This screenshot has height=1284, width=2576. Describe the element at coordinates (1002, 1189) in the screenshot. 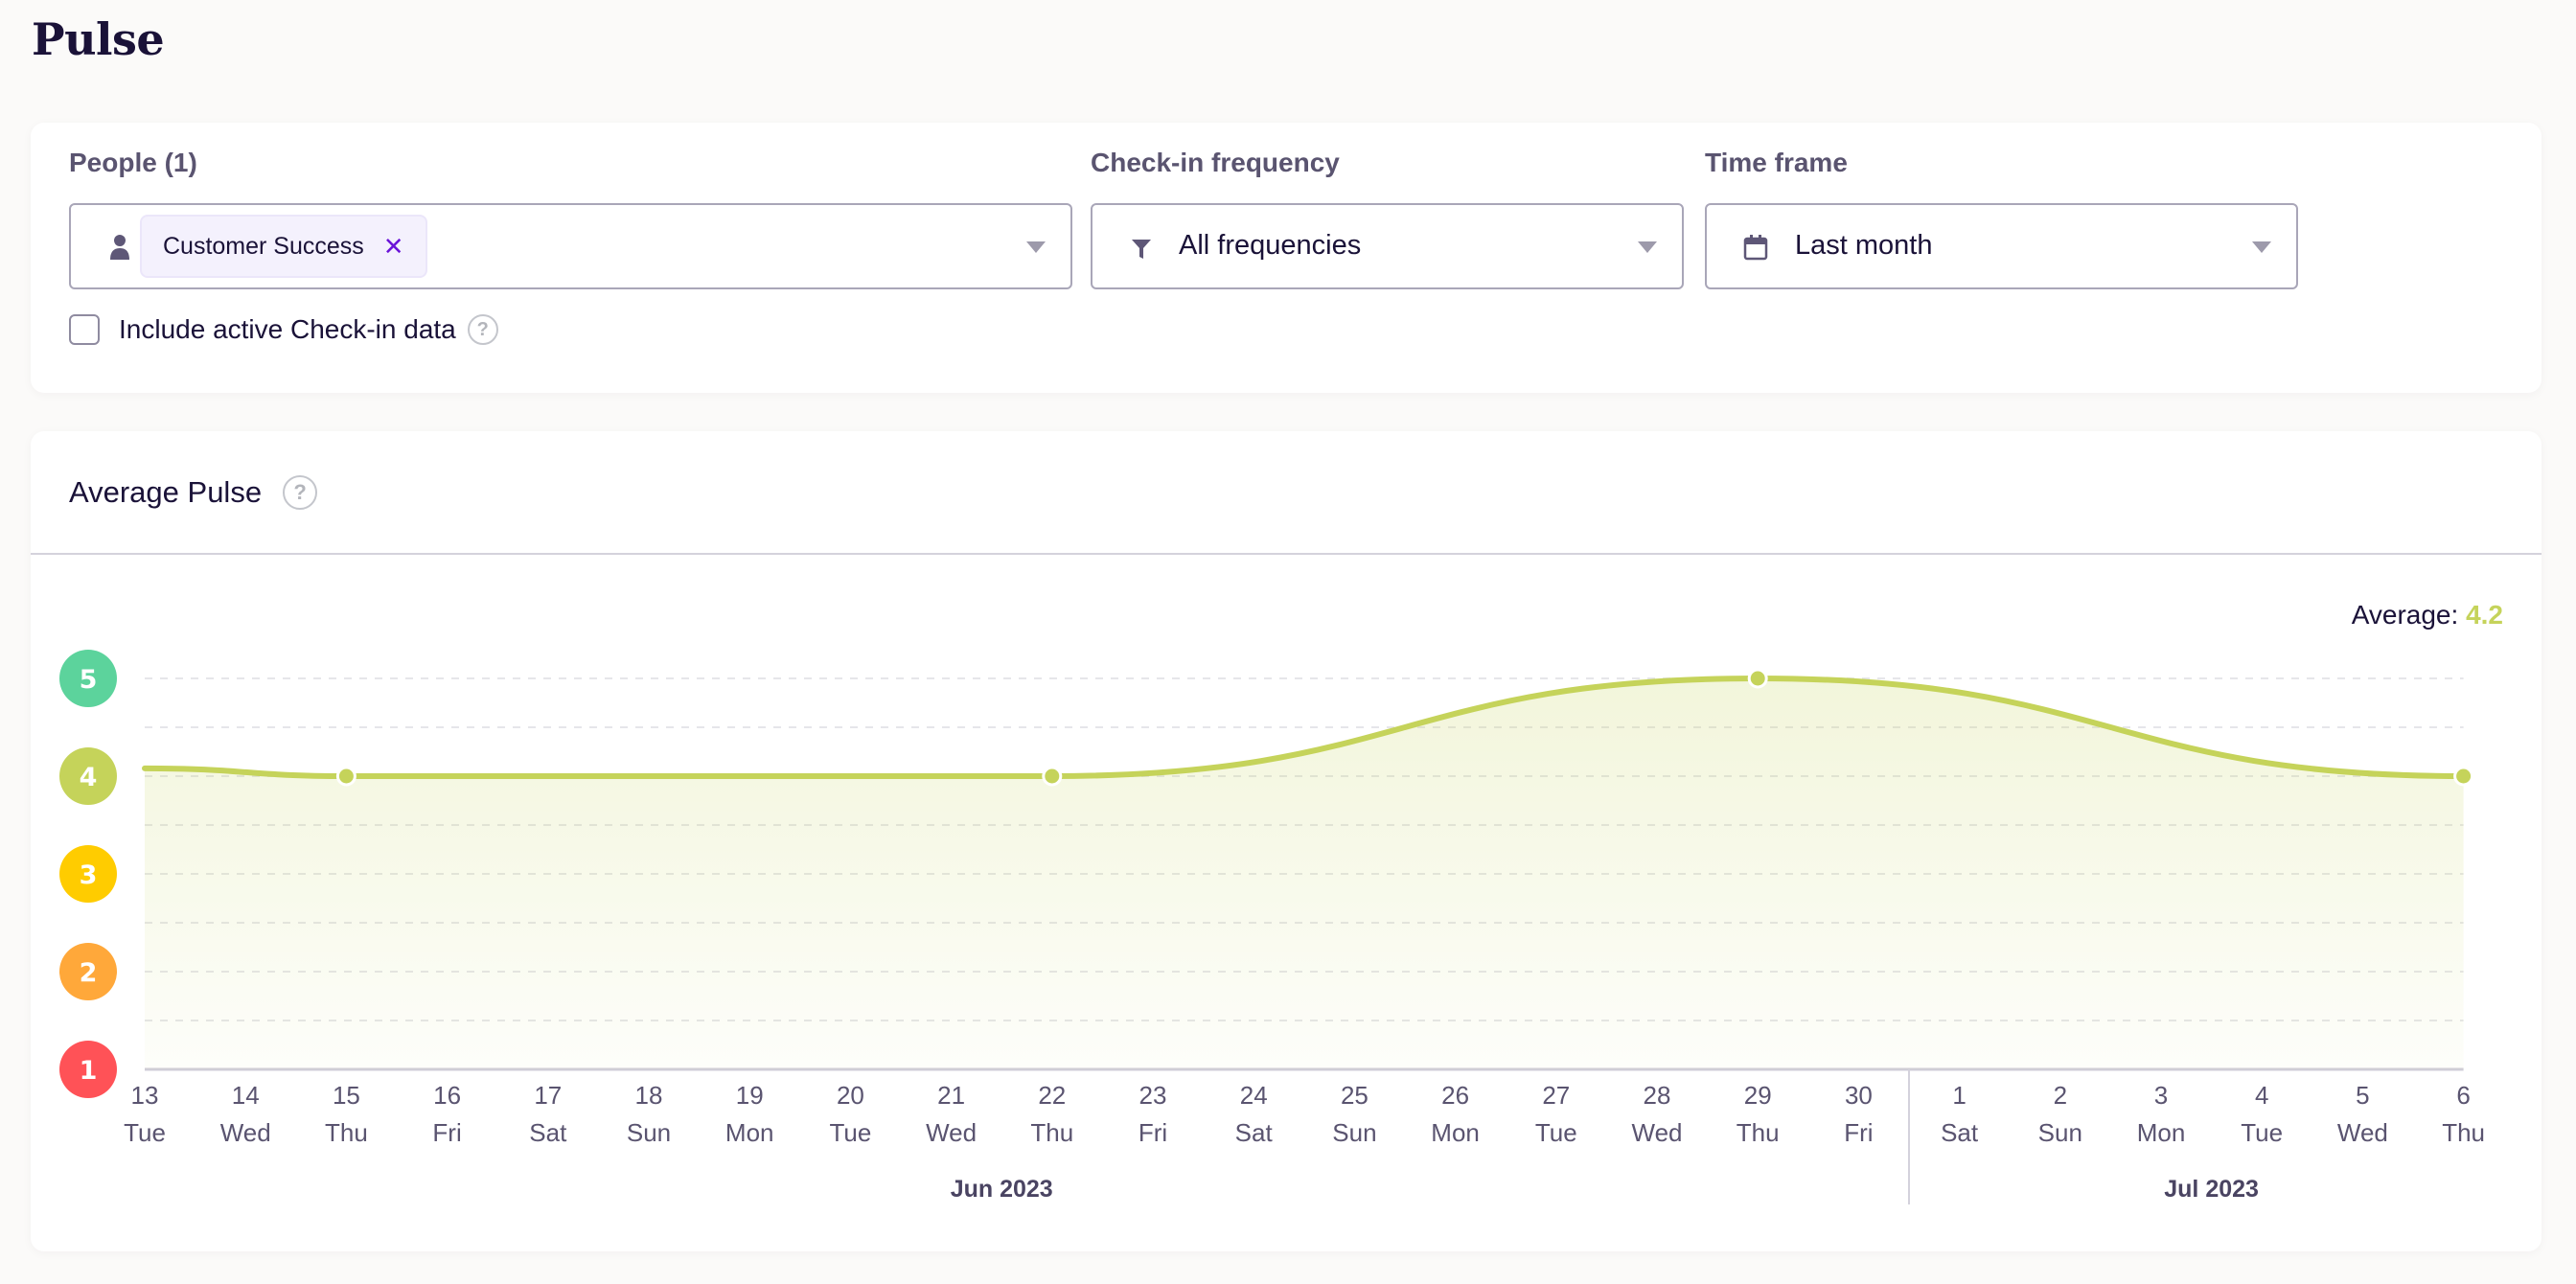

I see `month-label: Jun 2023` at that location.